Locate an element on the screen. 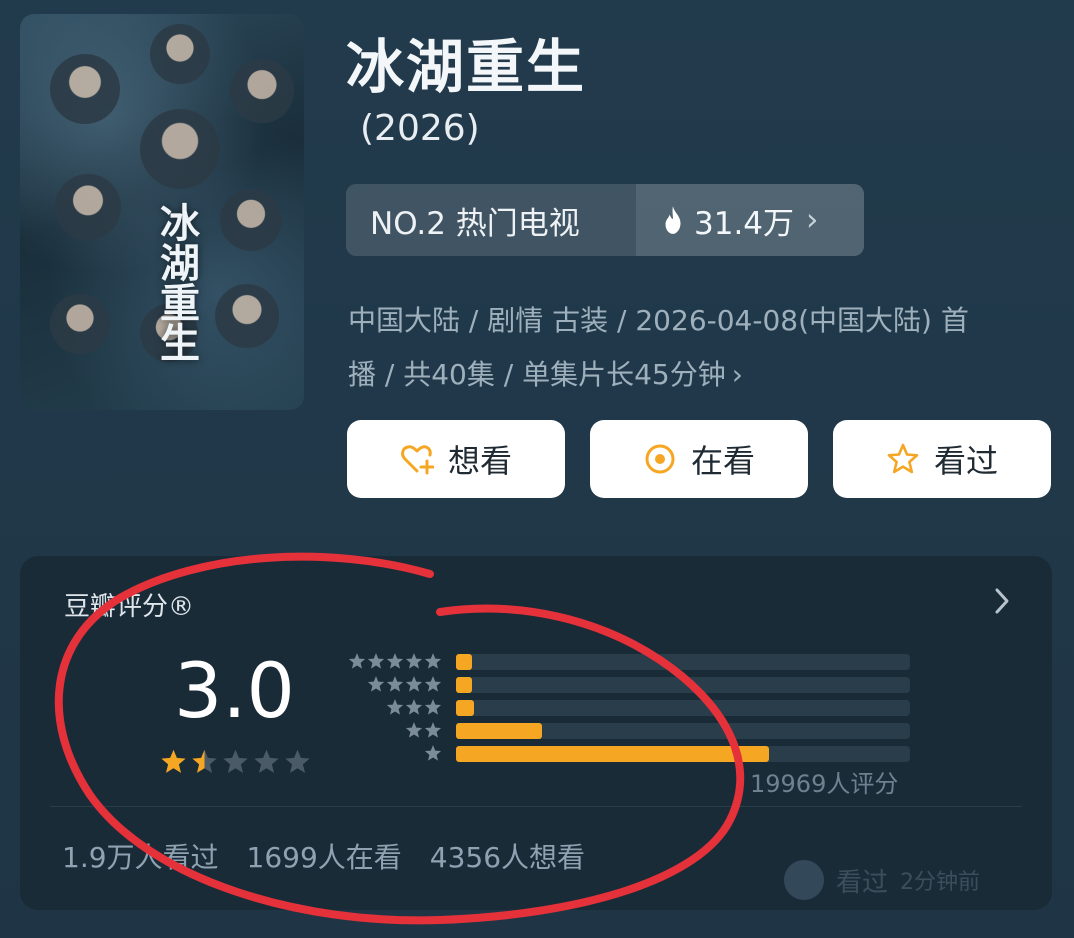 This screenshot has height=938, width=1074. meta-line-2: 播 / 共40集 / 单集片长45分钟 is located at coordinates (537, 374).